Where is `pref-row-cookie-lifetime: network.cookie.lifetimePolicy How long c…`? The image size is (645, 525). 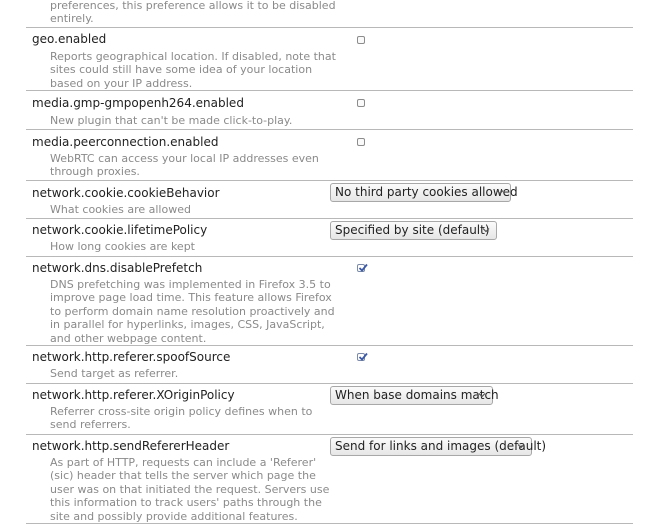
pref-row-cookie-lifetime: network.cookie.lifetimePolicy How long c… is located at coordinates (329, 238).